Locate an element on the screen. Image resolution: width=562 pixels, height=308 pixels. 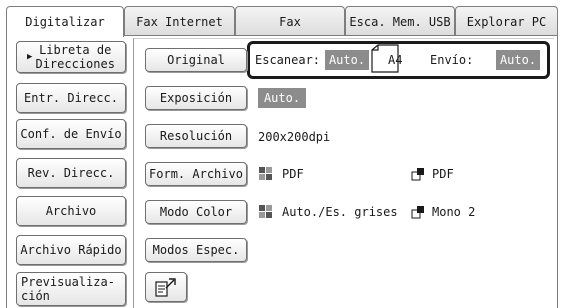
send-settings-button: Conf. de Envío is located at coordinates (71, 134).